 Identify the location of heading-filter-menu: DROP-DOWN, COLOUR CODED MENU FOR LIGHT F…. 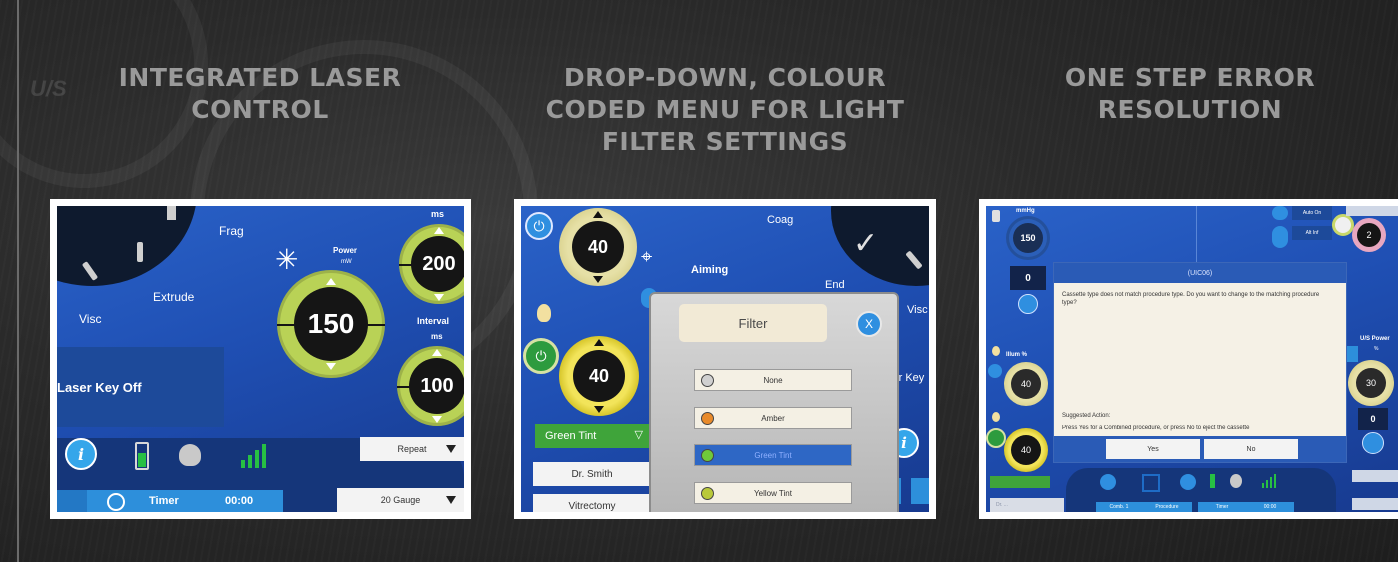
(725, 110).